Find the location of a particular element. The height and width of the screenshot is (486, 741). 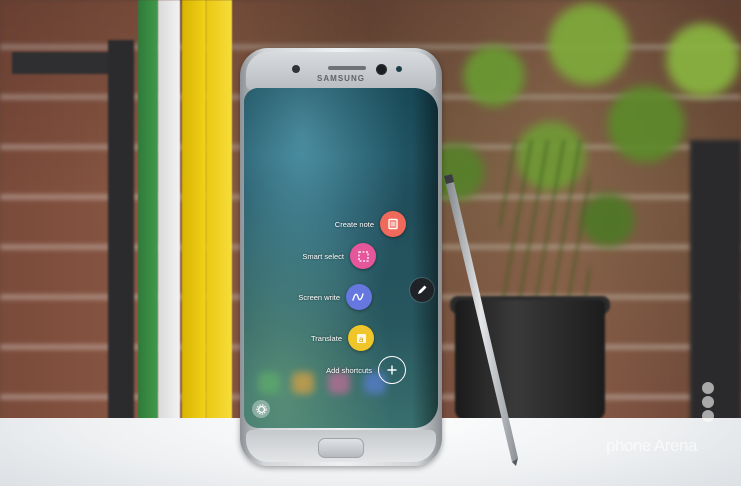

add-shortcuts-label: Add shortcuts is located at coordinates (349, 370).